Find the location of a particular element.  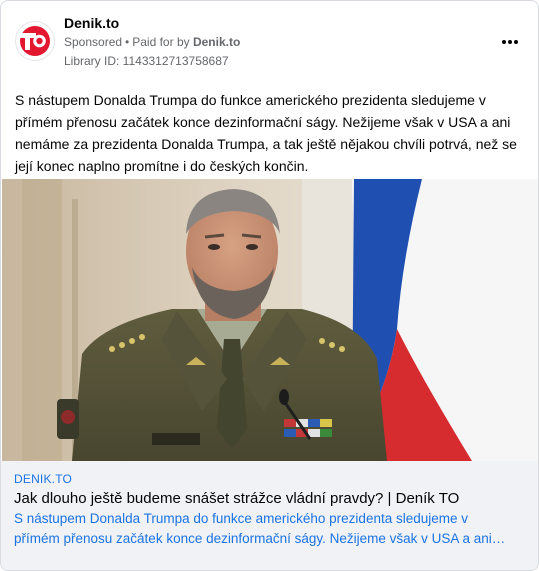

paid-for-label: Paid for by is located at coordinates (161, 42).